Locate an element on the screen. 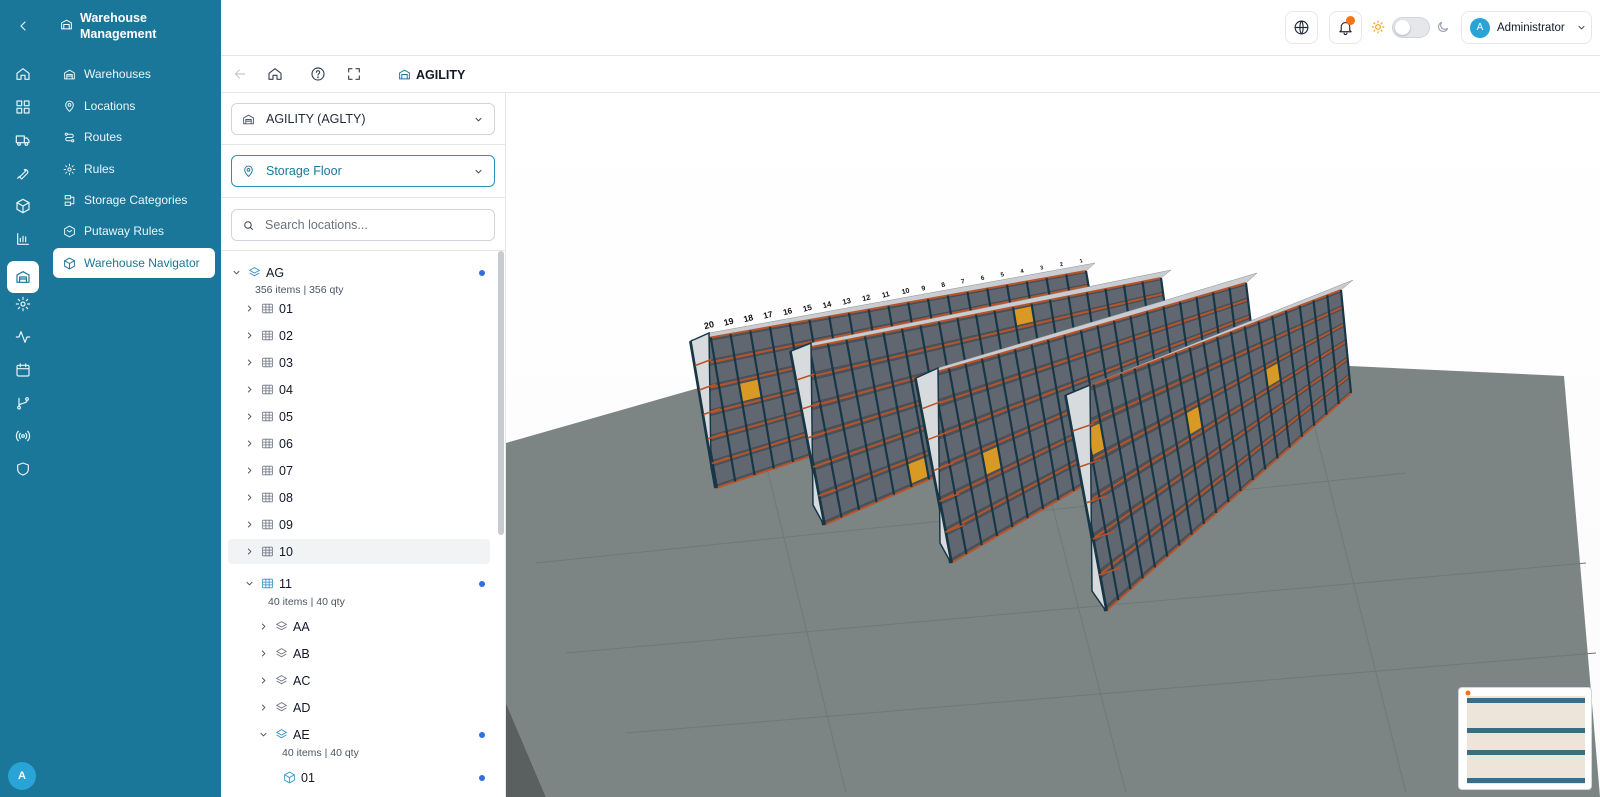 This screenshot has height=797, width=1600. sidebar-item-label: Warehouse Navigator is located at coordinates (142, 263).